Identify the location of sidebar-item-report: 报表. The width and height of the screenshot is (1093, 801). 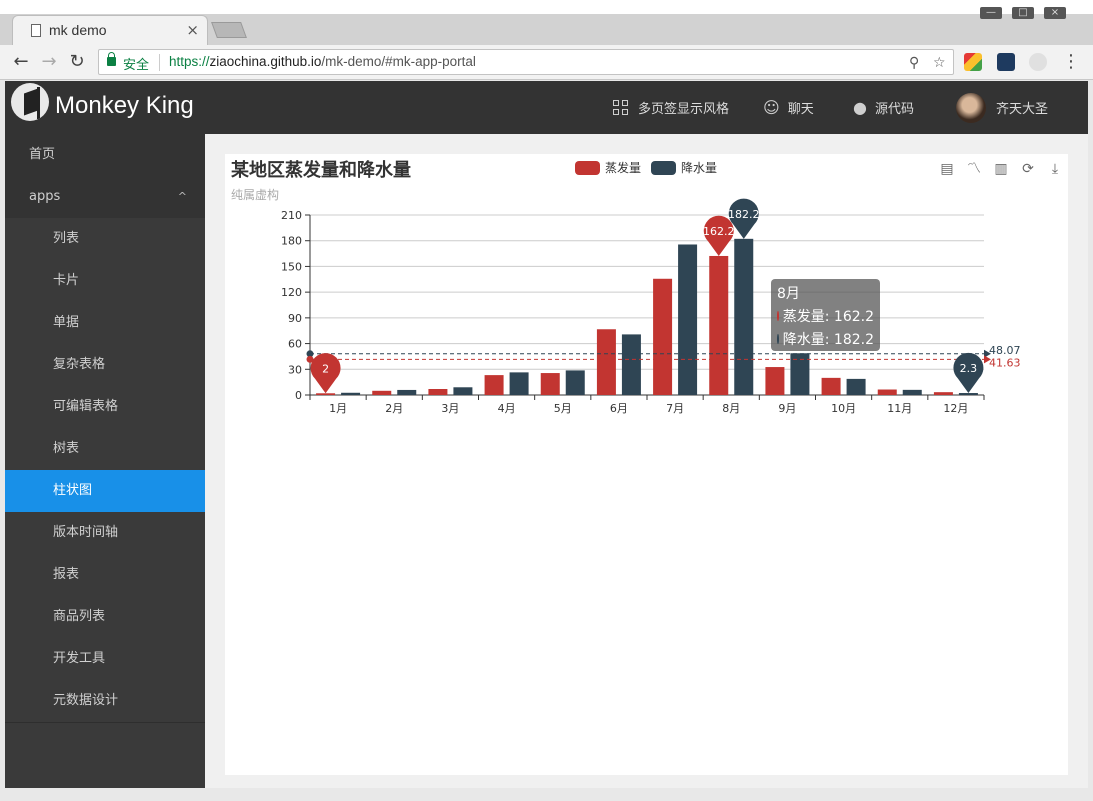
(105, 575).